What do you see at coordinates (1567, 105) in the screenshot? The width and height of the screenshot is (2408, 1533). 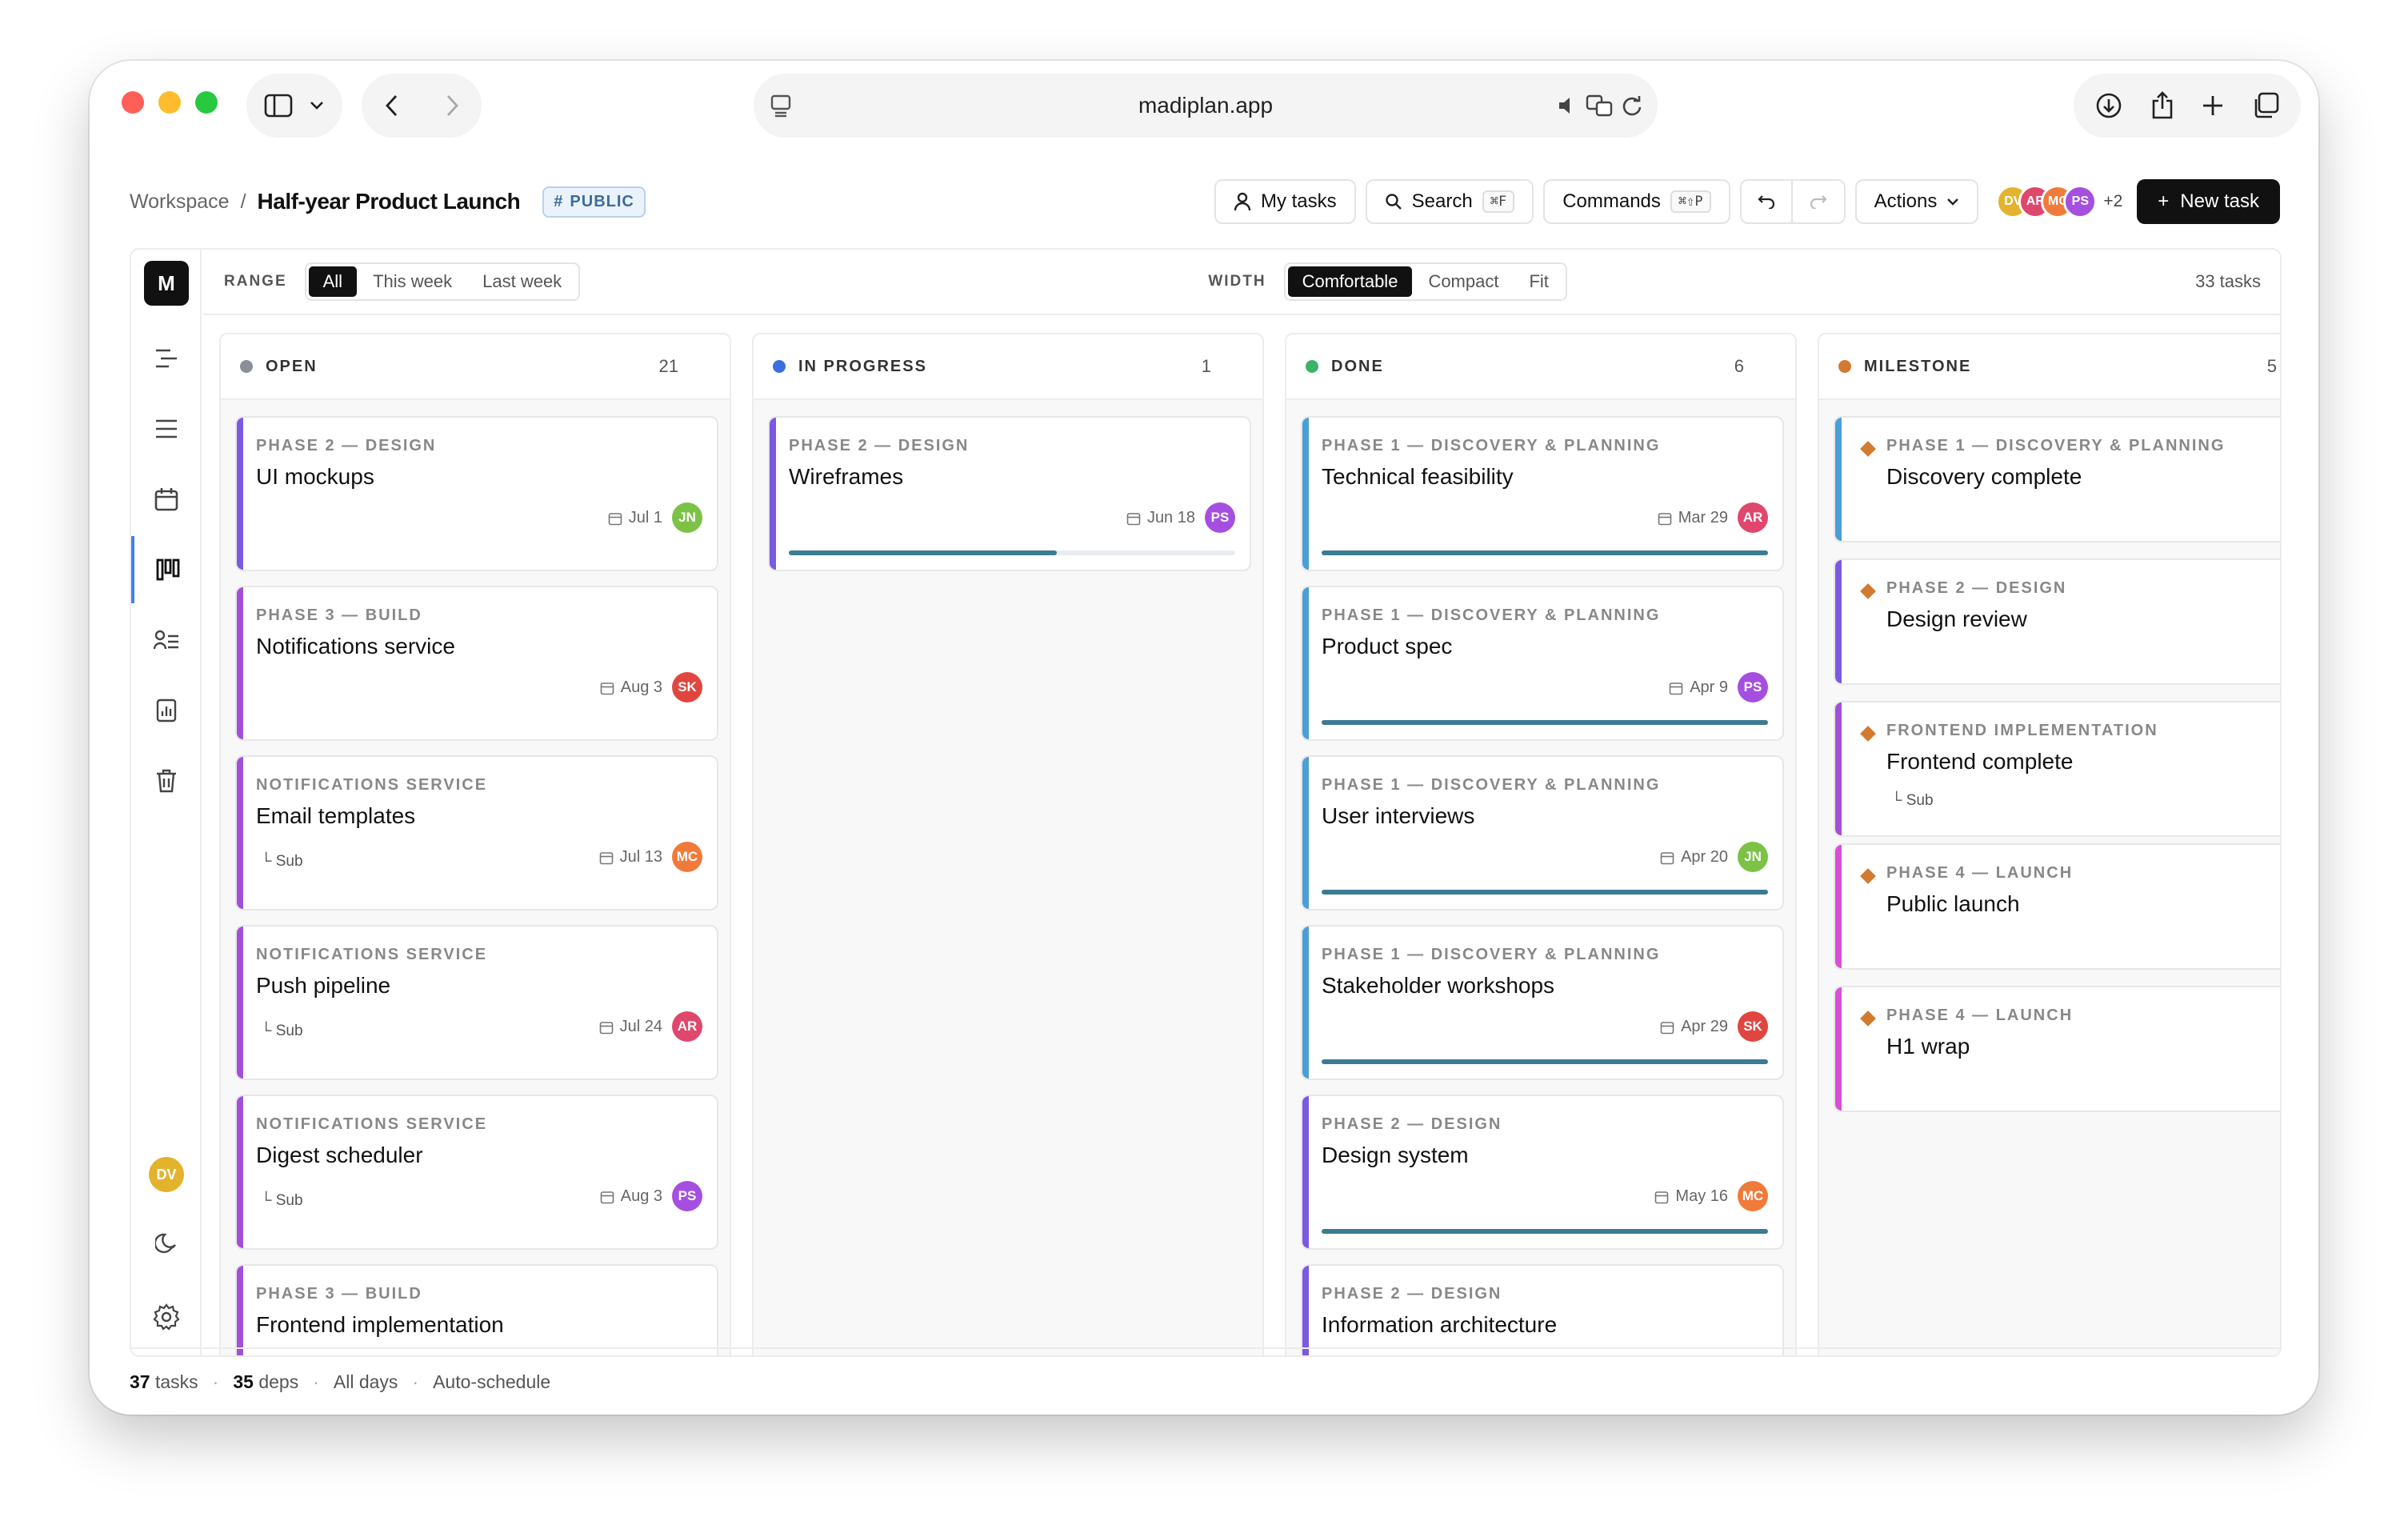 I see `mute-icon` at bounding box center [1567, 105].